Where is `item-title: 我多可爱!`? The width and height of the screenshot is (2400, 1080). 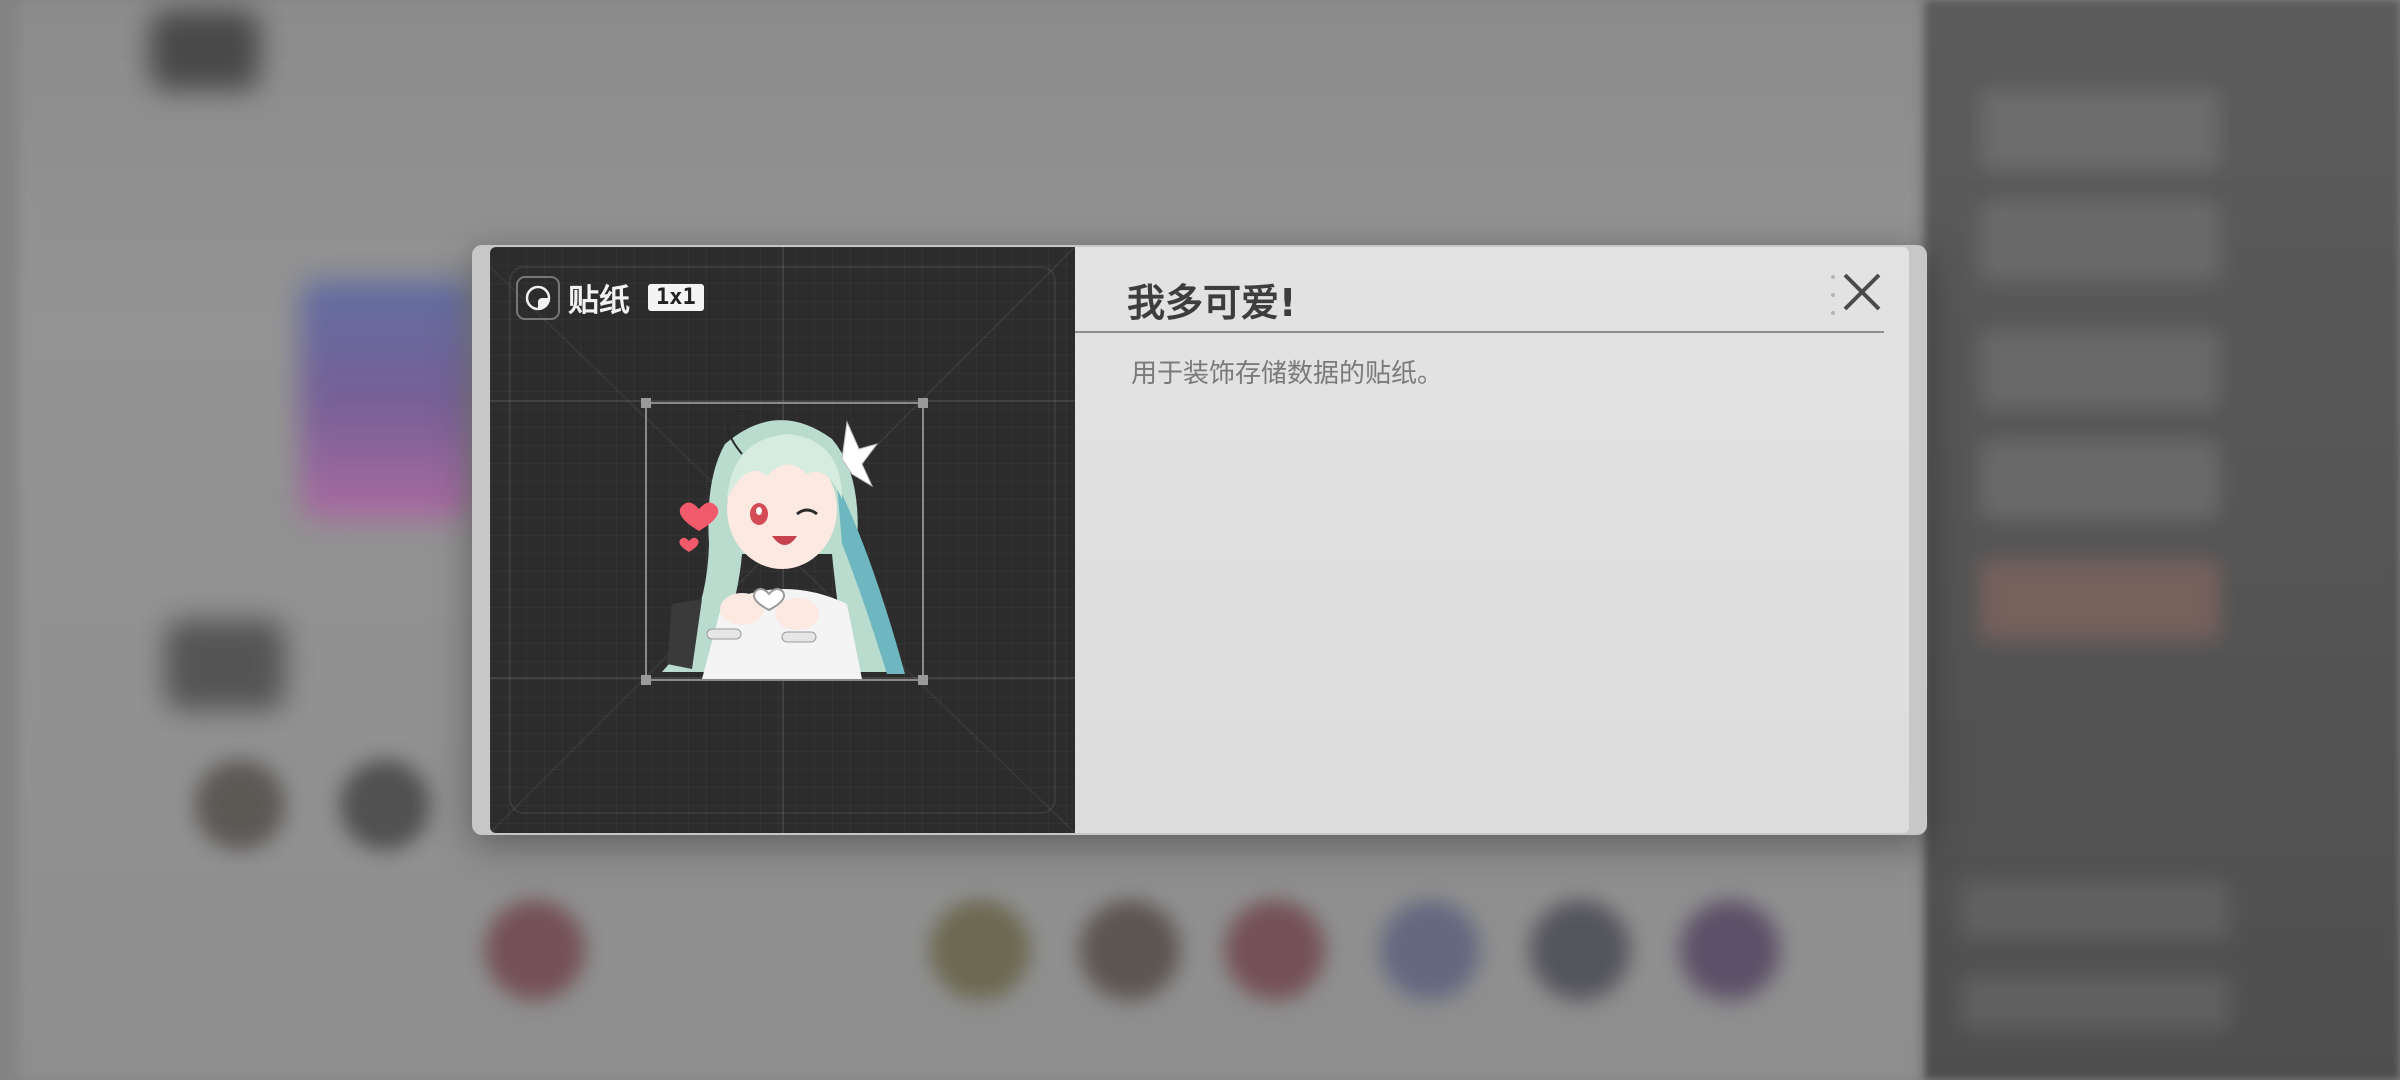 item-title: 我多可爱! is located at coordinates (1212, 303).